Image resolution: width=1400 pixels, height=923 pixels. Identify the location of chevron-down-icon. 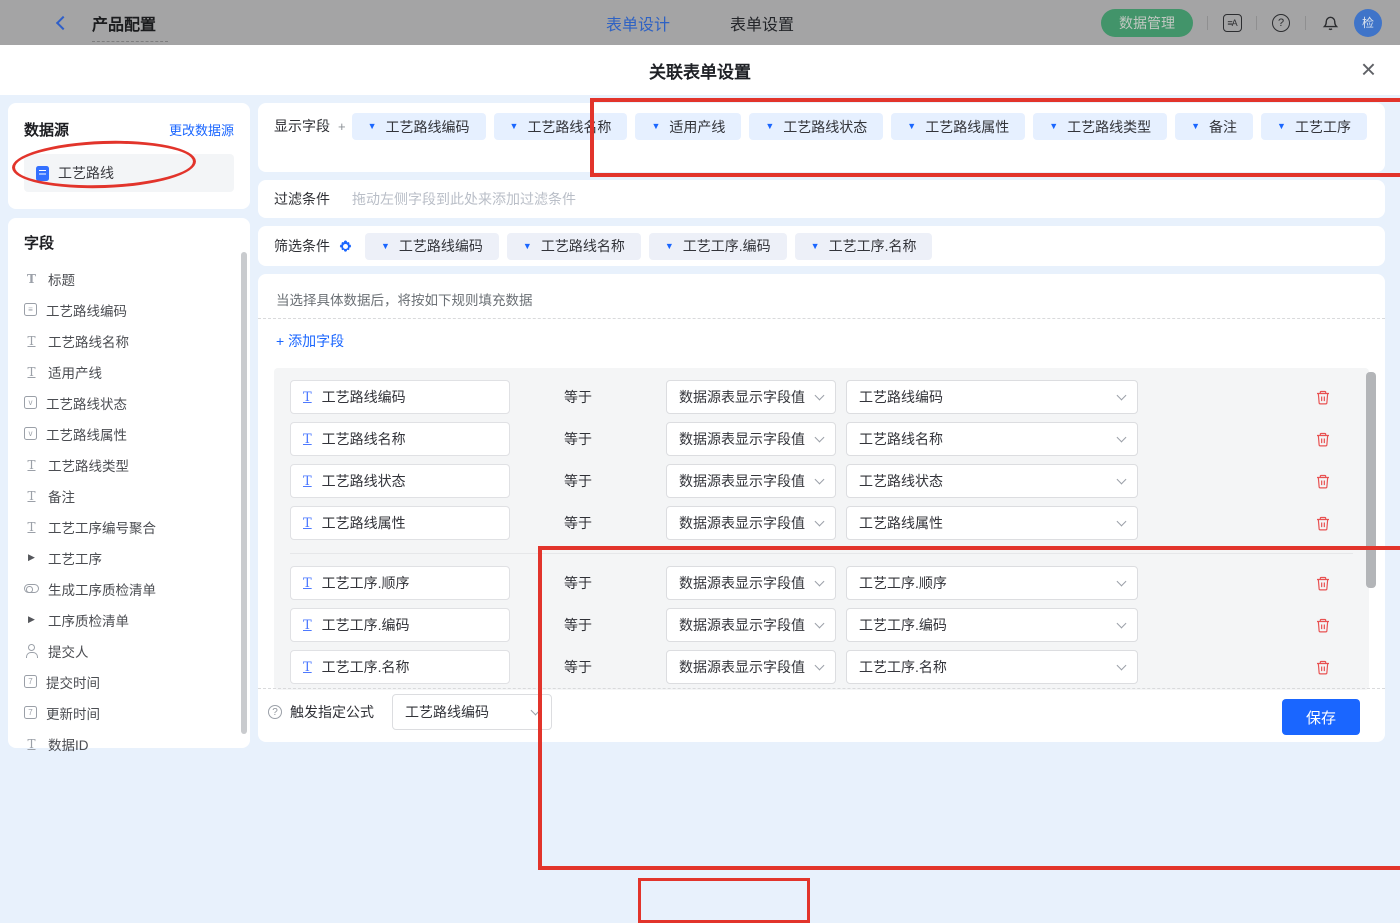
(1121, 665).